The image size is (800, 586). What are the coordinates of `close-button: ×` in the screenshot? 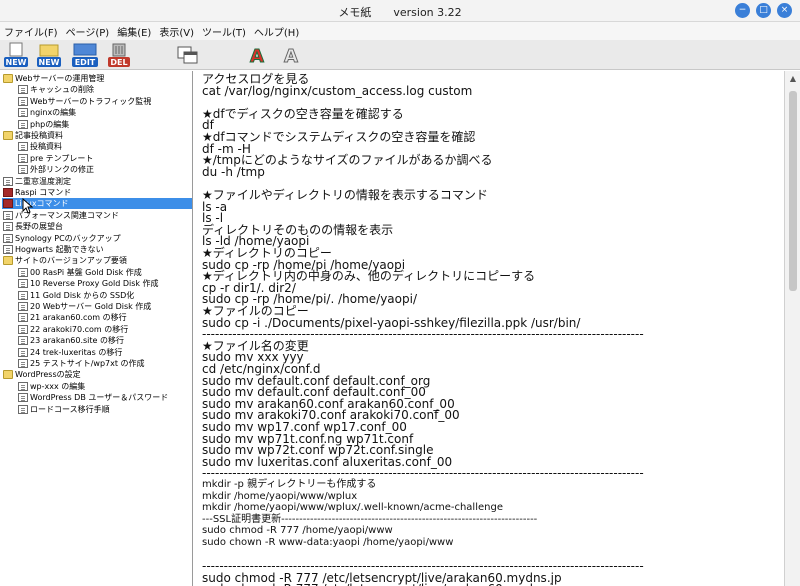 It's located at (784, 10).